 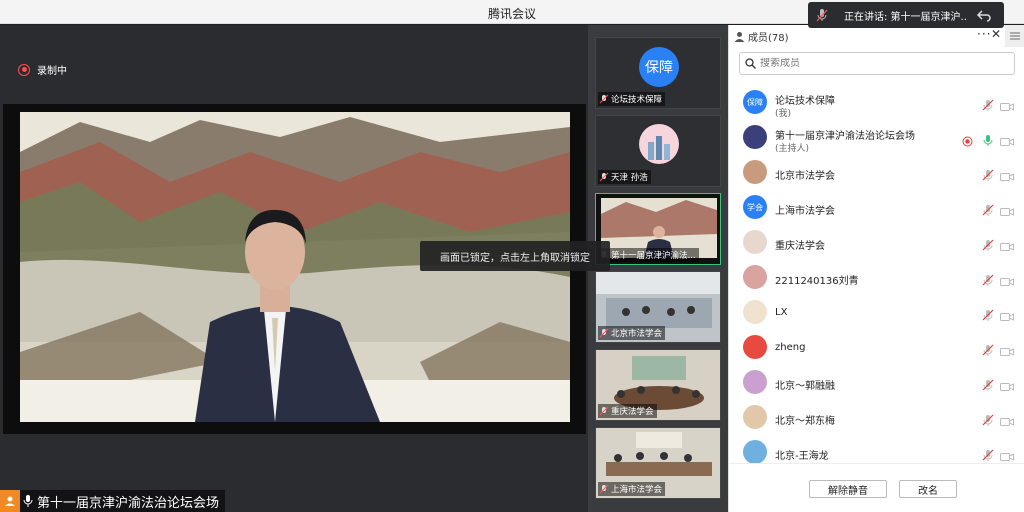 I want to click on avatar: 学会, so click(x=755, y=207).